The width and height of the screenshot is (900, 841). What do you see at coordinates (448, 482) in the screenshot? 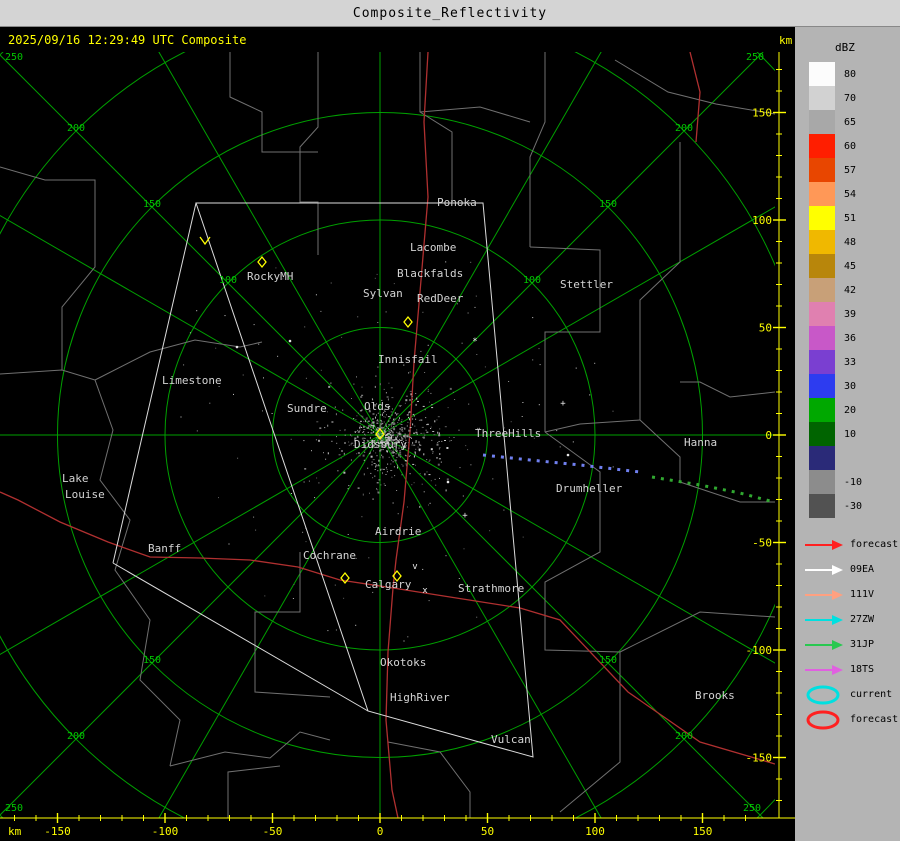
I see `map-marker` at bounding box center [448, 482].